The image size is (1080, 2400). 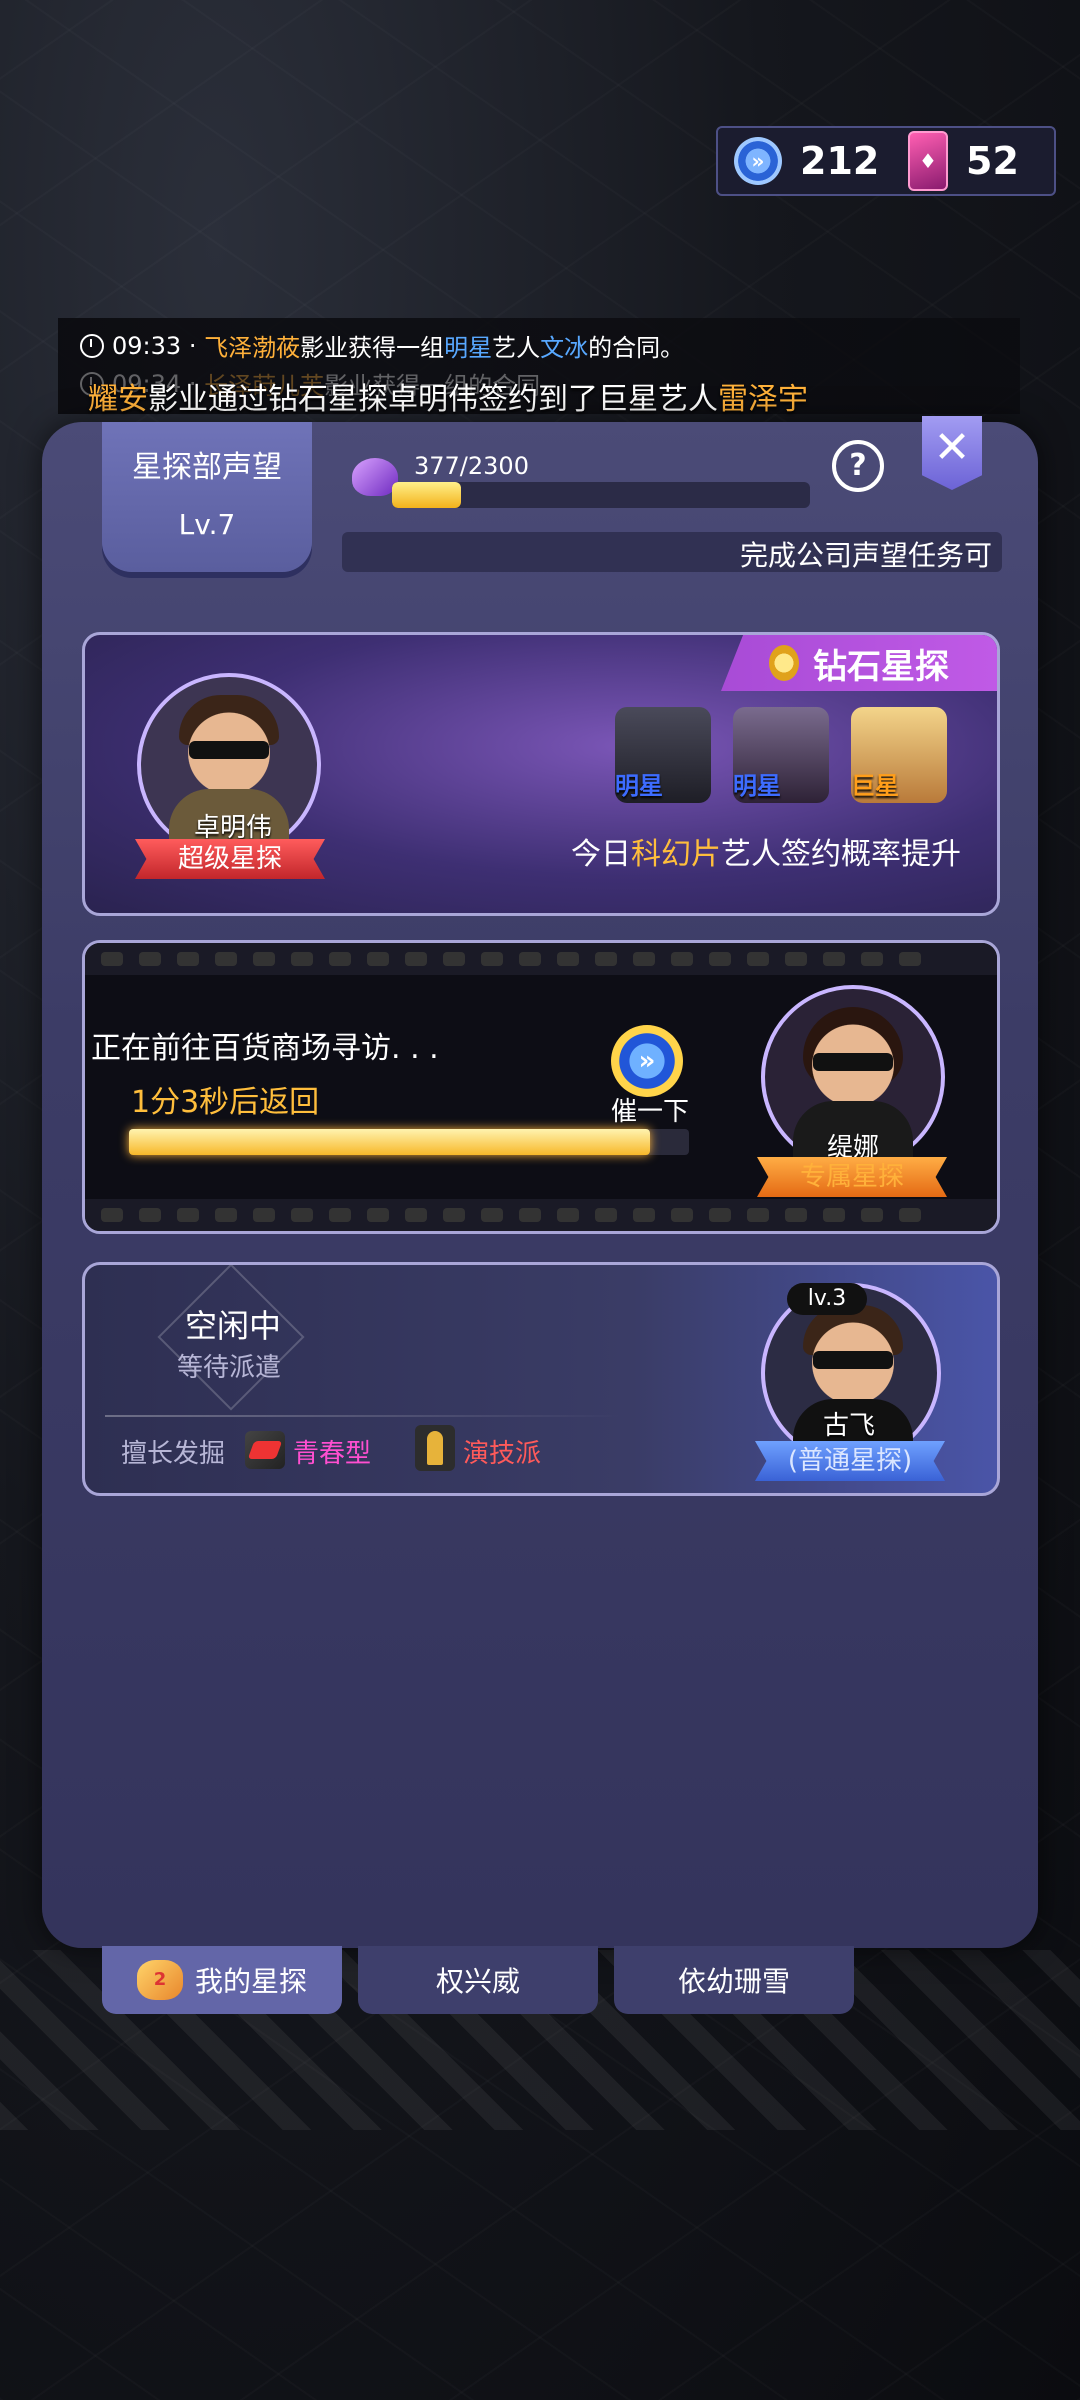 What do you see at coordinates (875, 786) in the screenshot?
I see `star-tier-label: 巨星` at bounding box center [875, 786].